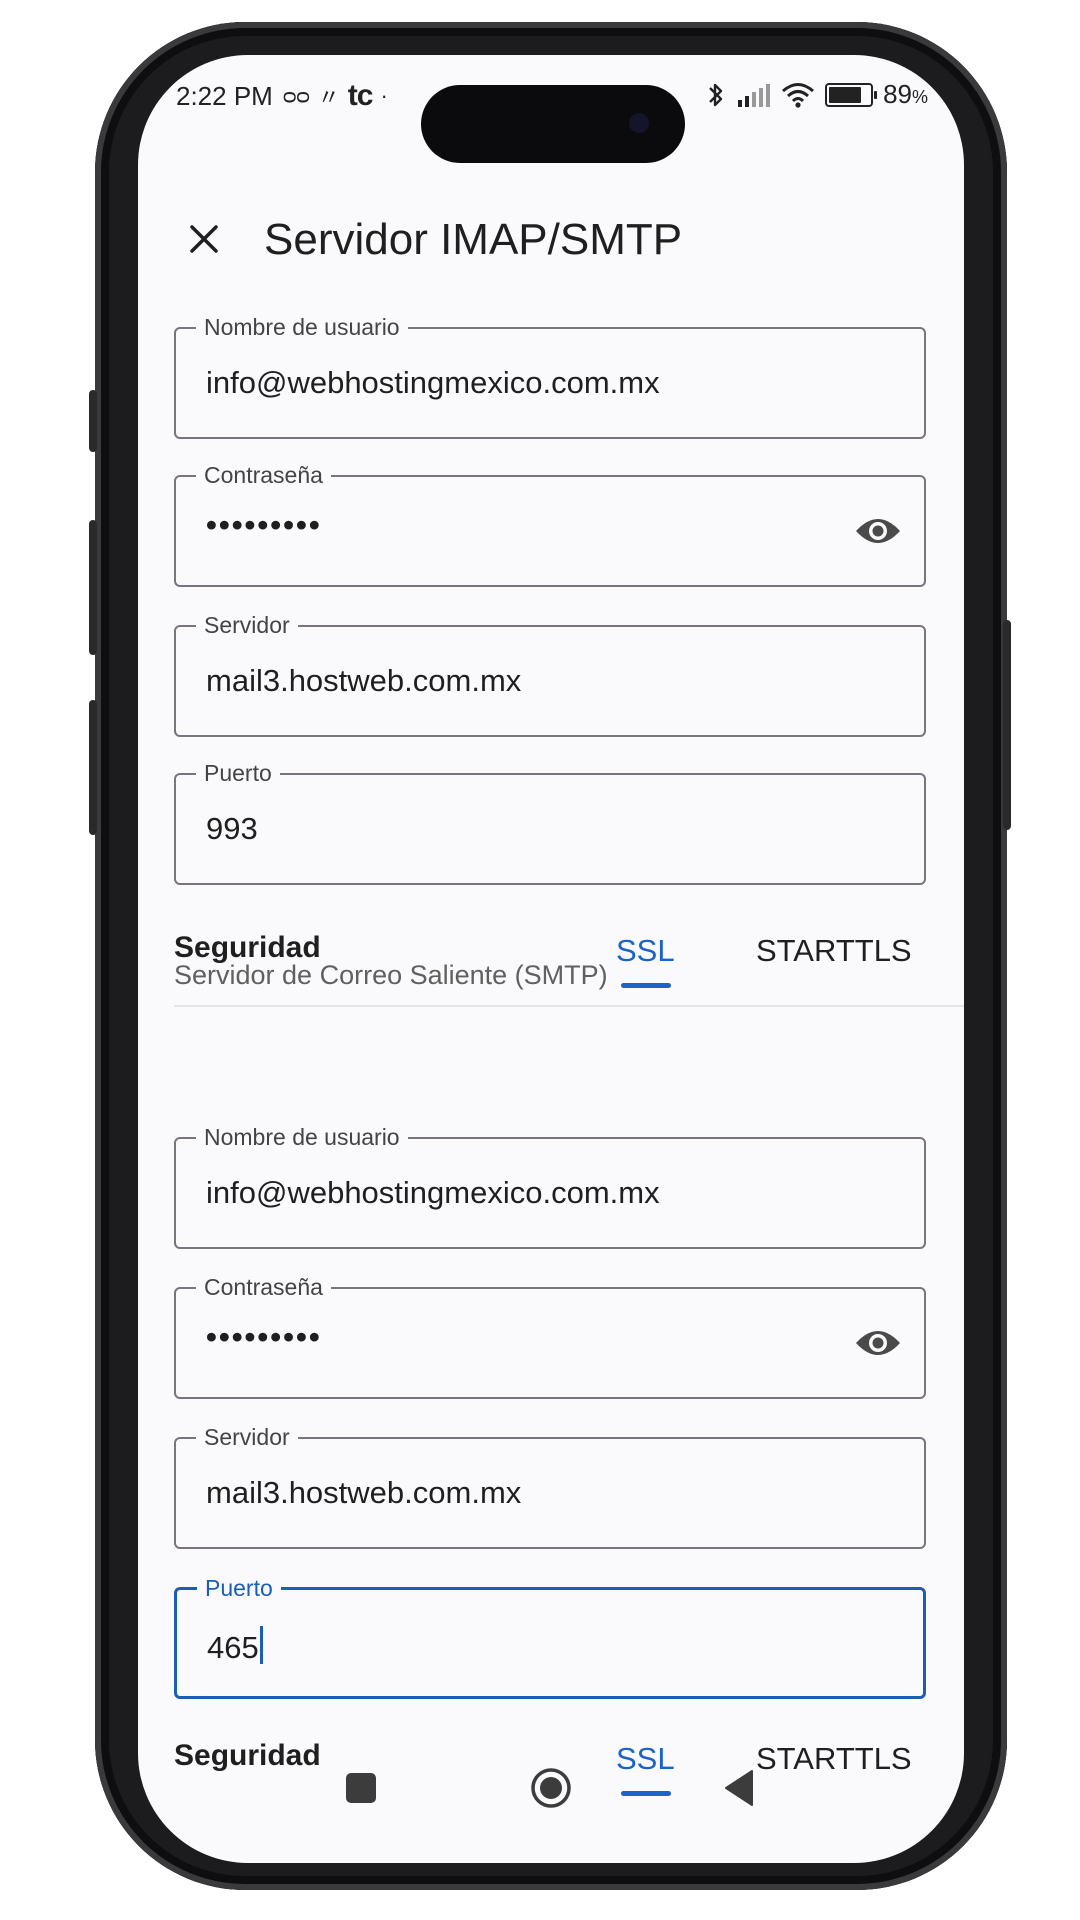 Image resolution: width=1080 pixels, height=1920 pixels. Describe the element at coordinates (845, 94) in the screenshot. I see `battery-fill` at that location.